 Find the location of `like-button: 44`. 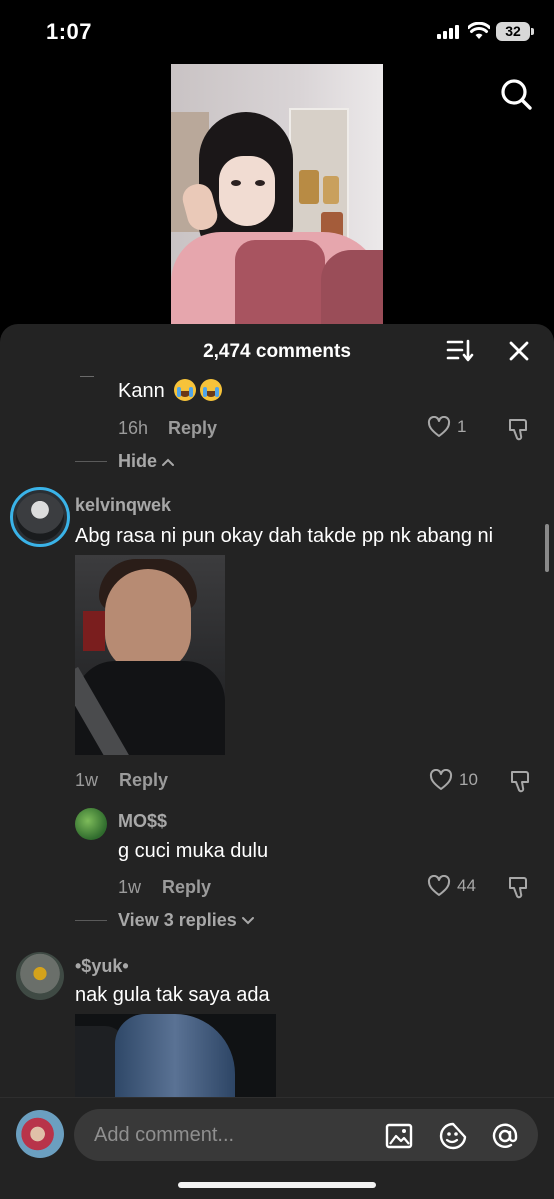

like-button: 44 is located at coordinates (451, 886).